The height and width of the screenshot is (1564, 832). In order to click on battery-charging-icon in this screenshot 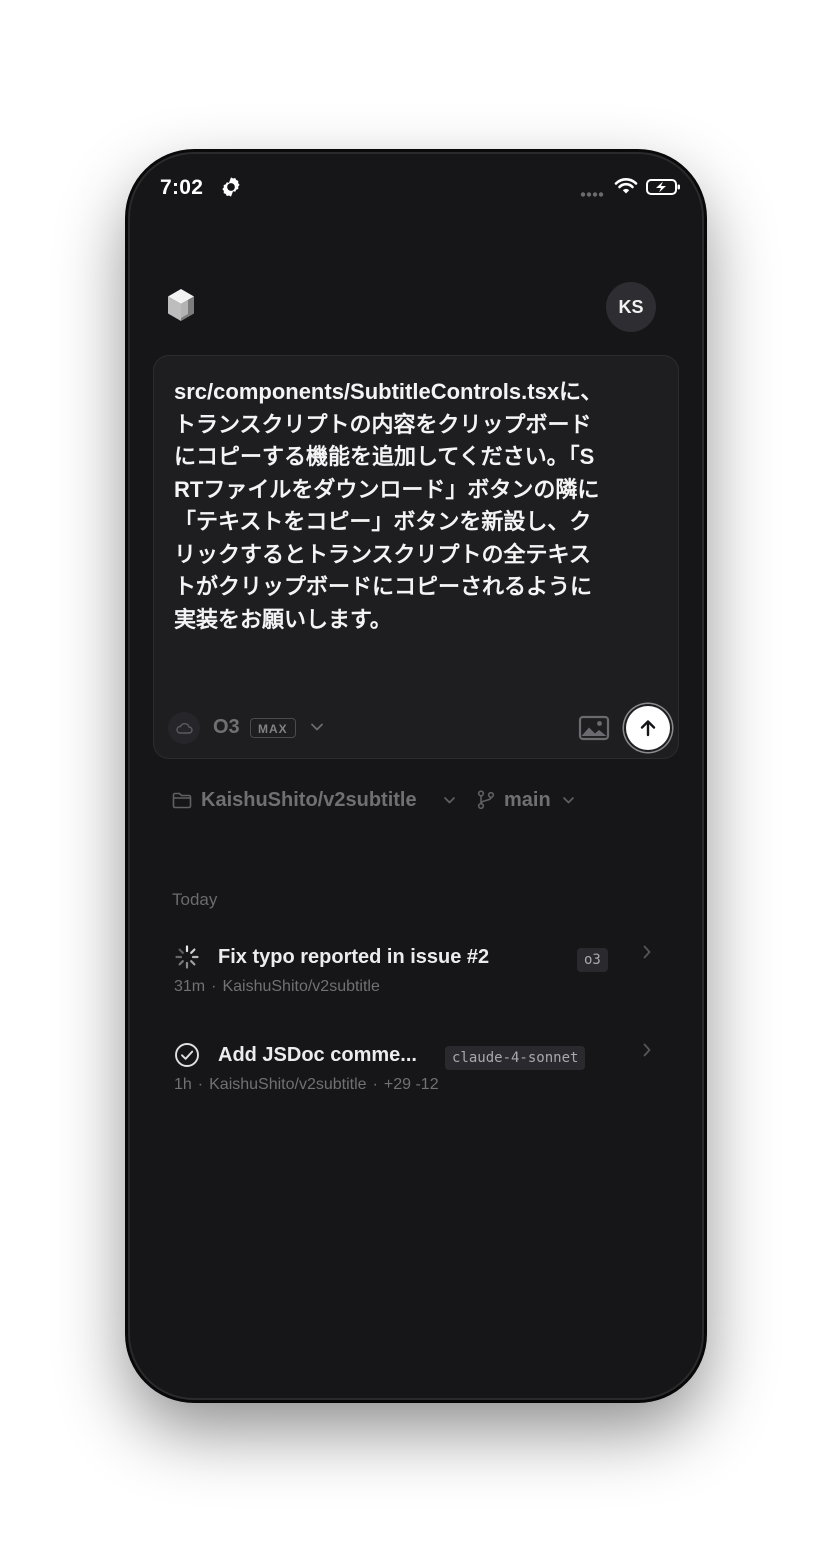, I will do `click(663, 187)`.